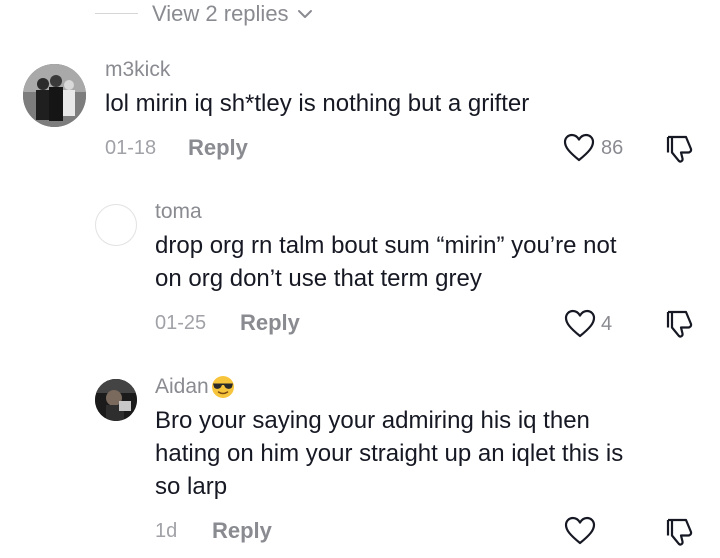  I want to click on username: m3kick, so click(137, 70).